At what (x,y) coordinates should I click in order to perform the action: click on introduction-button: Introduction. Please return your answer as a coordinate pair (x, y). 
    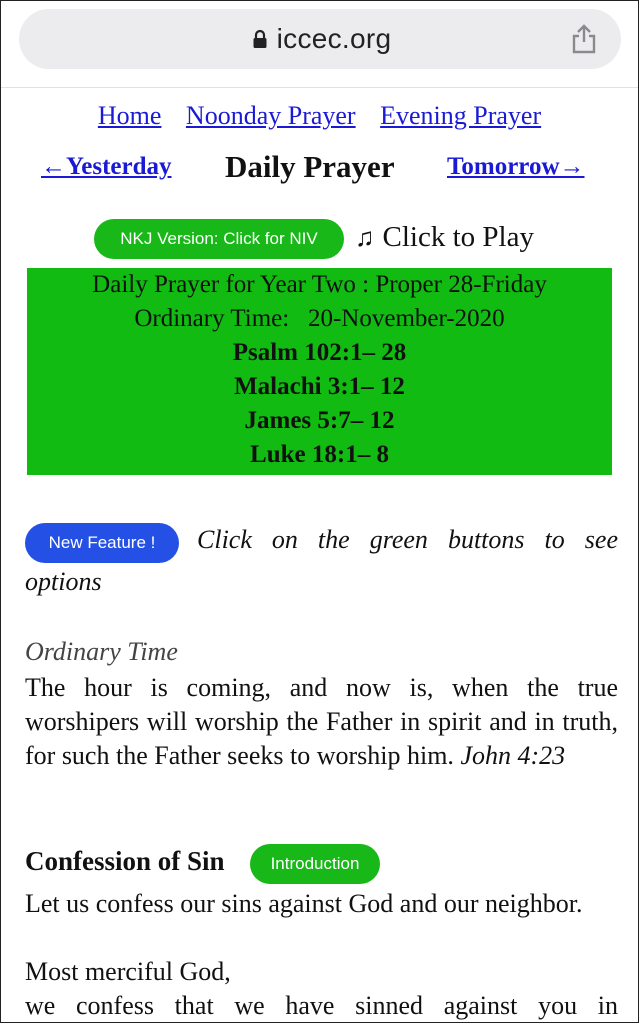
    Looking at the image, I should click on (315, 864).